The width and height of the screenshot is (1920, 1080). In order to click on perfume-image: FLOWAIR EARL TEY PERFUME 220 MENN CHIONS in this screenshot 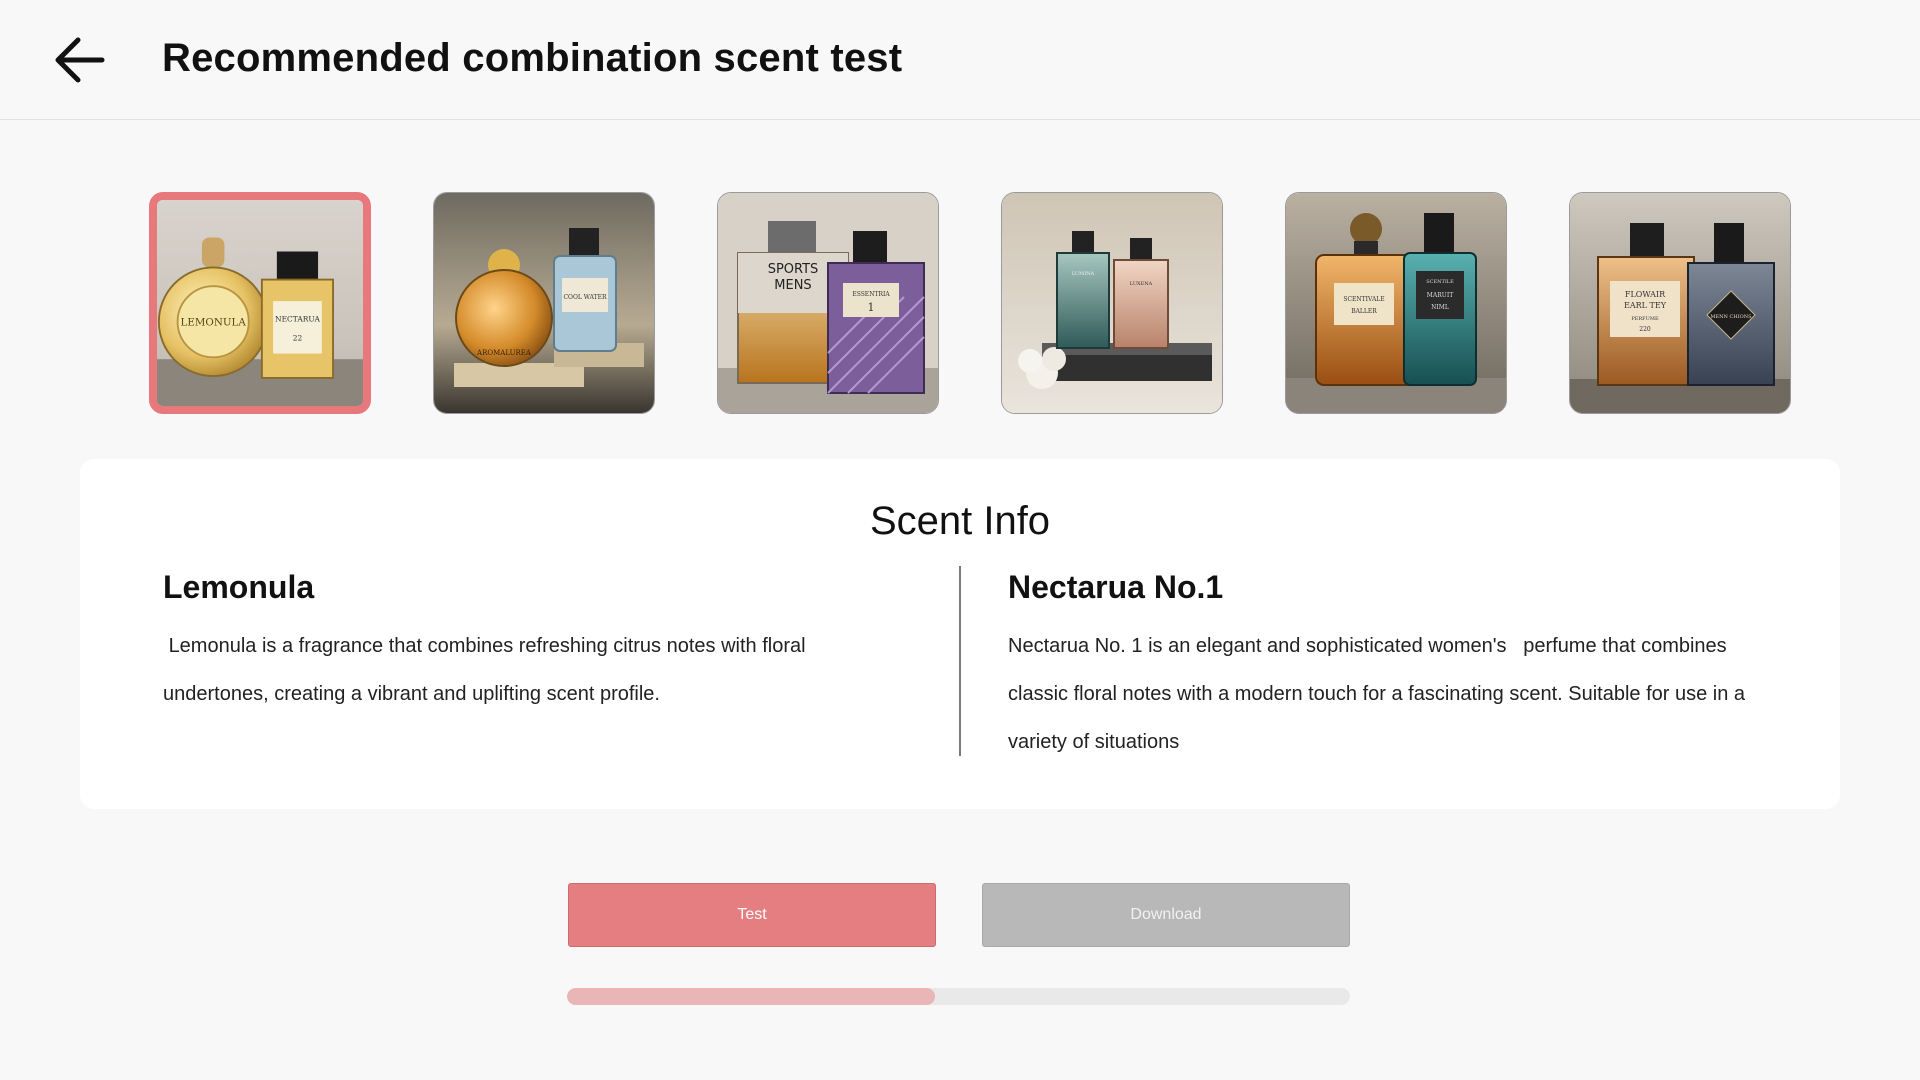, I will do `click(1680, 303)`.